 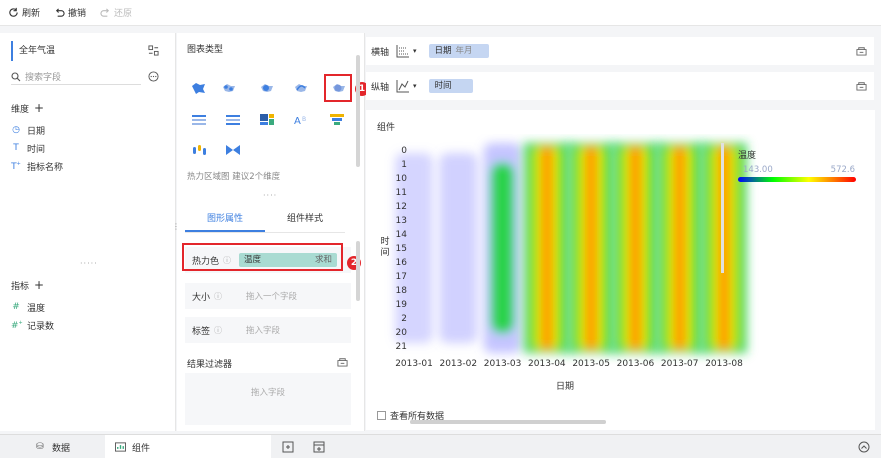 I want to click on x-axis-dropdown-icon: ▾, so click(x=415, y=51).